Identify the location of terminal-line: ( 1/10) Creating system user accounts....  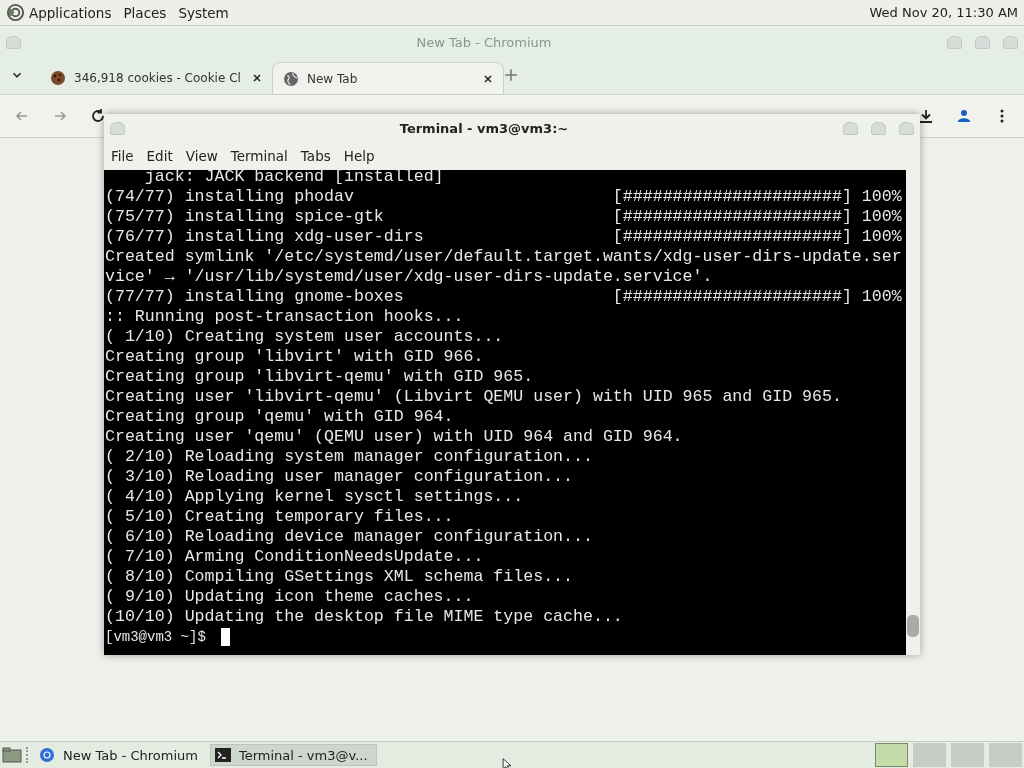
(305, 337).